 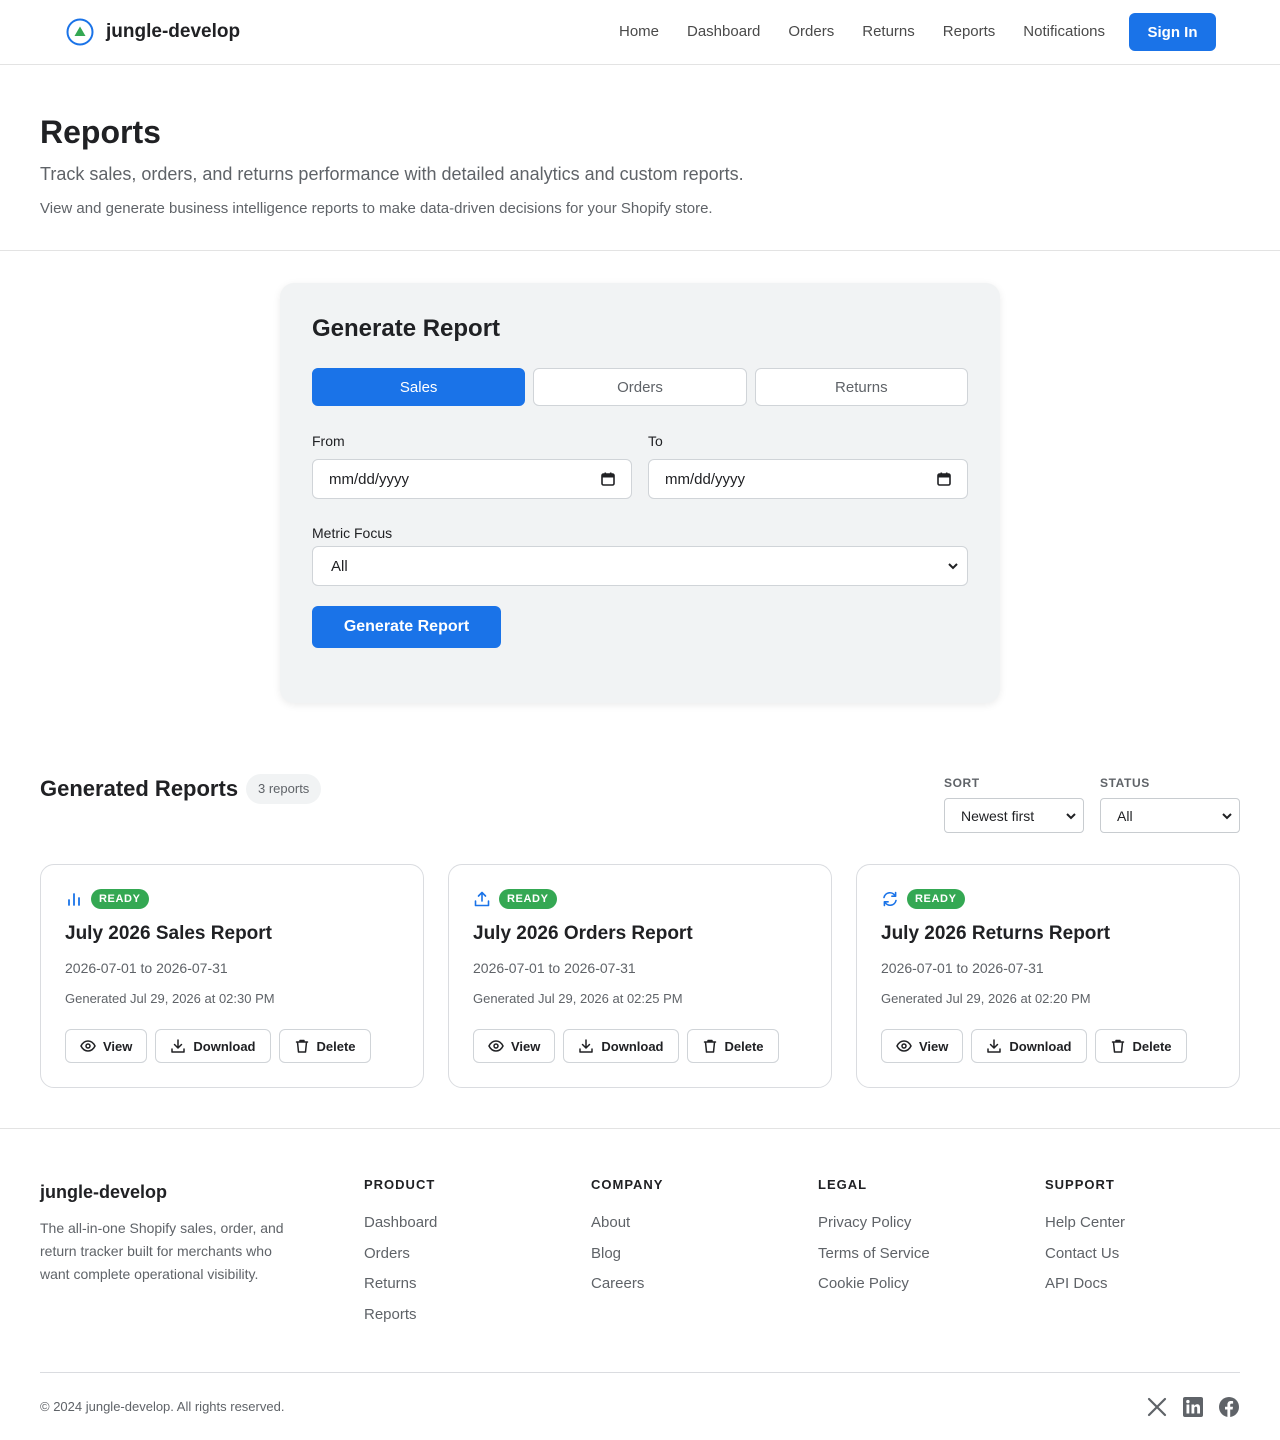 What do you see at coordinates (640, 566) in the screenshot?
I see `metric-focus-select: All` at bounding box center [640, 566].